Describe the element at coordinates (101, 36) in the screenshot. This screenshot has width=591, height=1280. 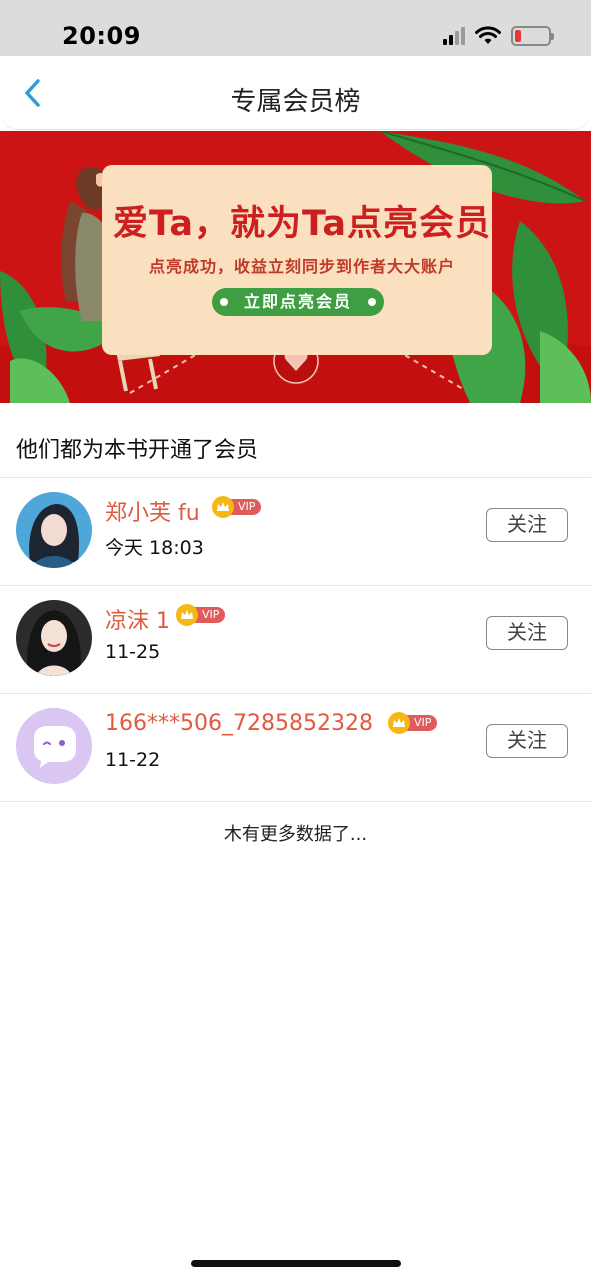
I see `status-time: 20:09` at that location.